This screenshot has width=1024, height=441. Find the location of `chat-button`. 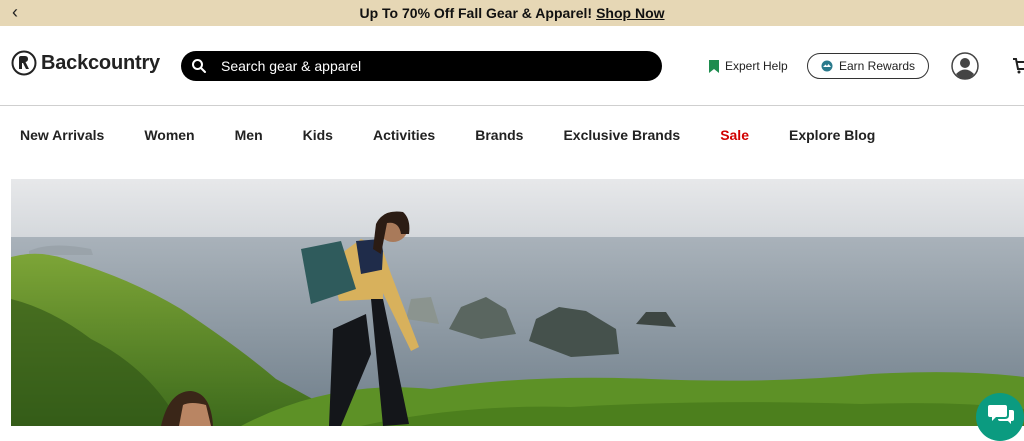

chat-button is located at coordinates (1000, 417).